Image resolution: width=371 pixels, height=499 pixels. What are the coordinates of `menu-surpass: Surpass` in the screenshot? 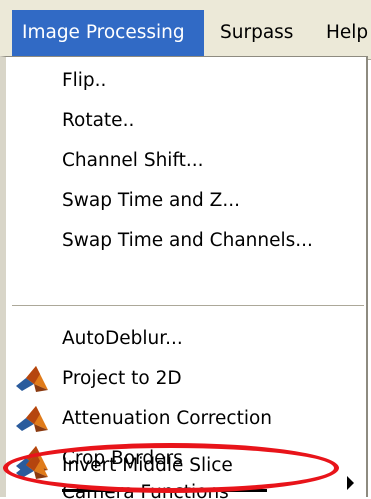 It's located at (256, 33).